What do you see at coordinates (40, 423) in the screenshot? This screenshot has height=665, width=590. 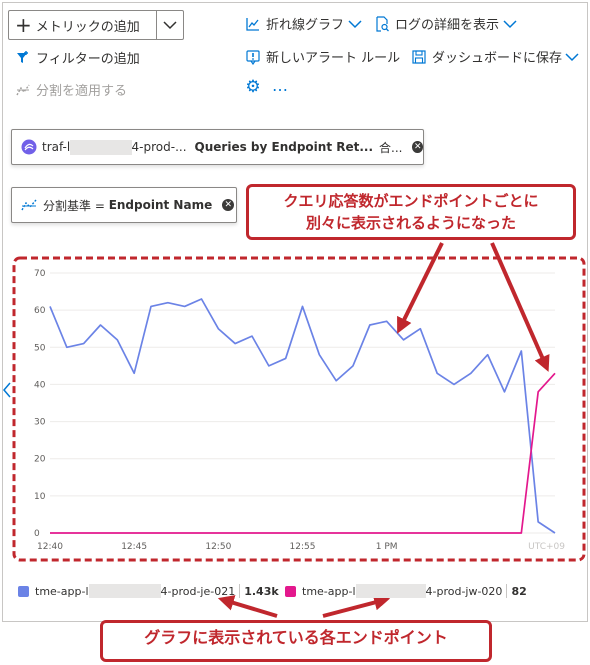 I see `y-tick-label: 30` at bounding box center [40, 423].